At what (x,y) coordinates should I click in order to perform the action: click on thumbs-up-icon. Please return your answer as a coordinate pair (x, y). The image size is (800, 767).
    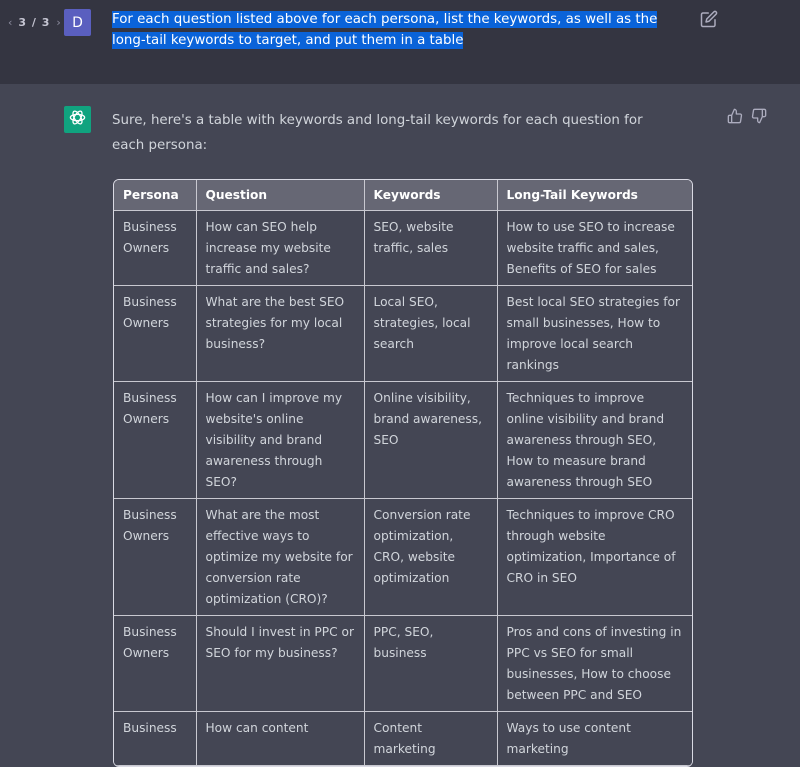
    Looking at the image, I should click on (735, 116).